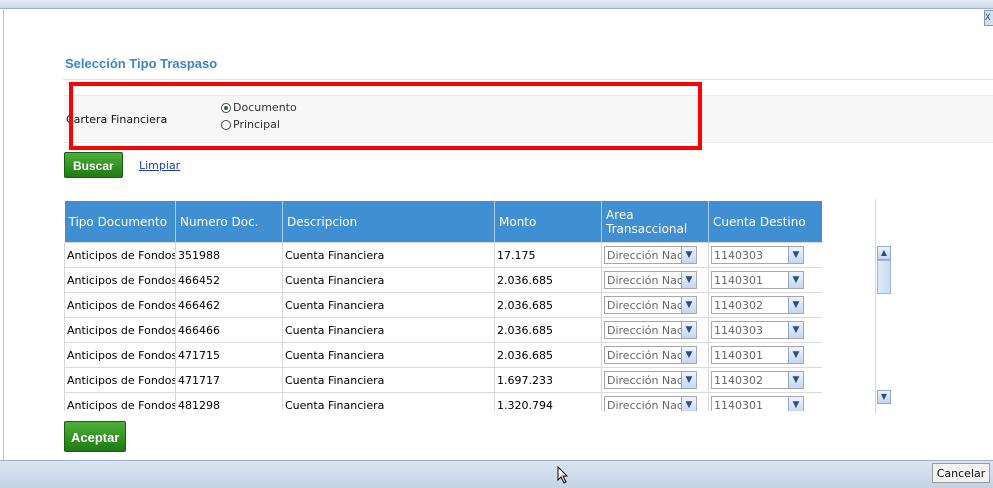 This screenshot has height=488, width=993. What do you see at coordinates (229, 355) in the screenshot?
I see `cell-numero: 471715` at bounding box center [229, 355].